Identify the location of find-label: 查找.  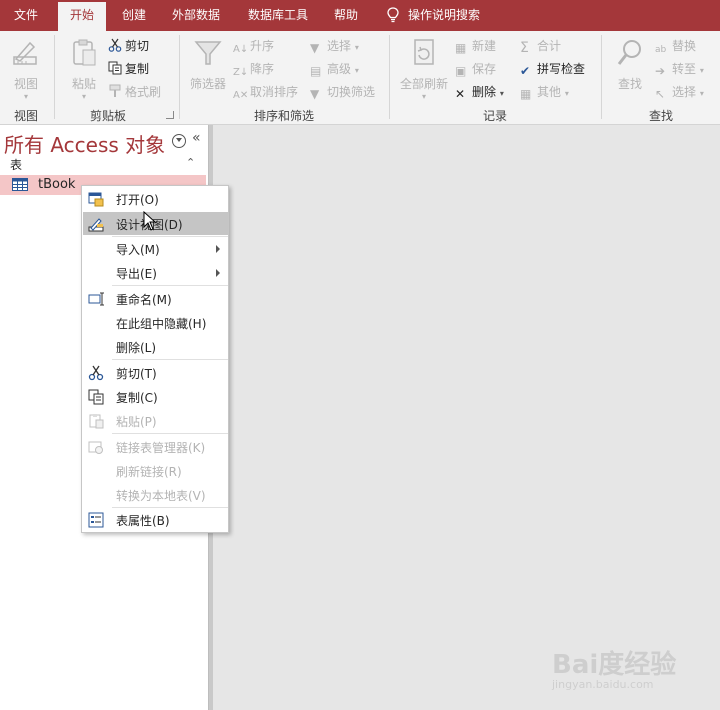
(629, 84).